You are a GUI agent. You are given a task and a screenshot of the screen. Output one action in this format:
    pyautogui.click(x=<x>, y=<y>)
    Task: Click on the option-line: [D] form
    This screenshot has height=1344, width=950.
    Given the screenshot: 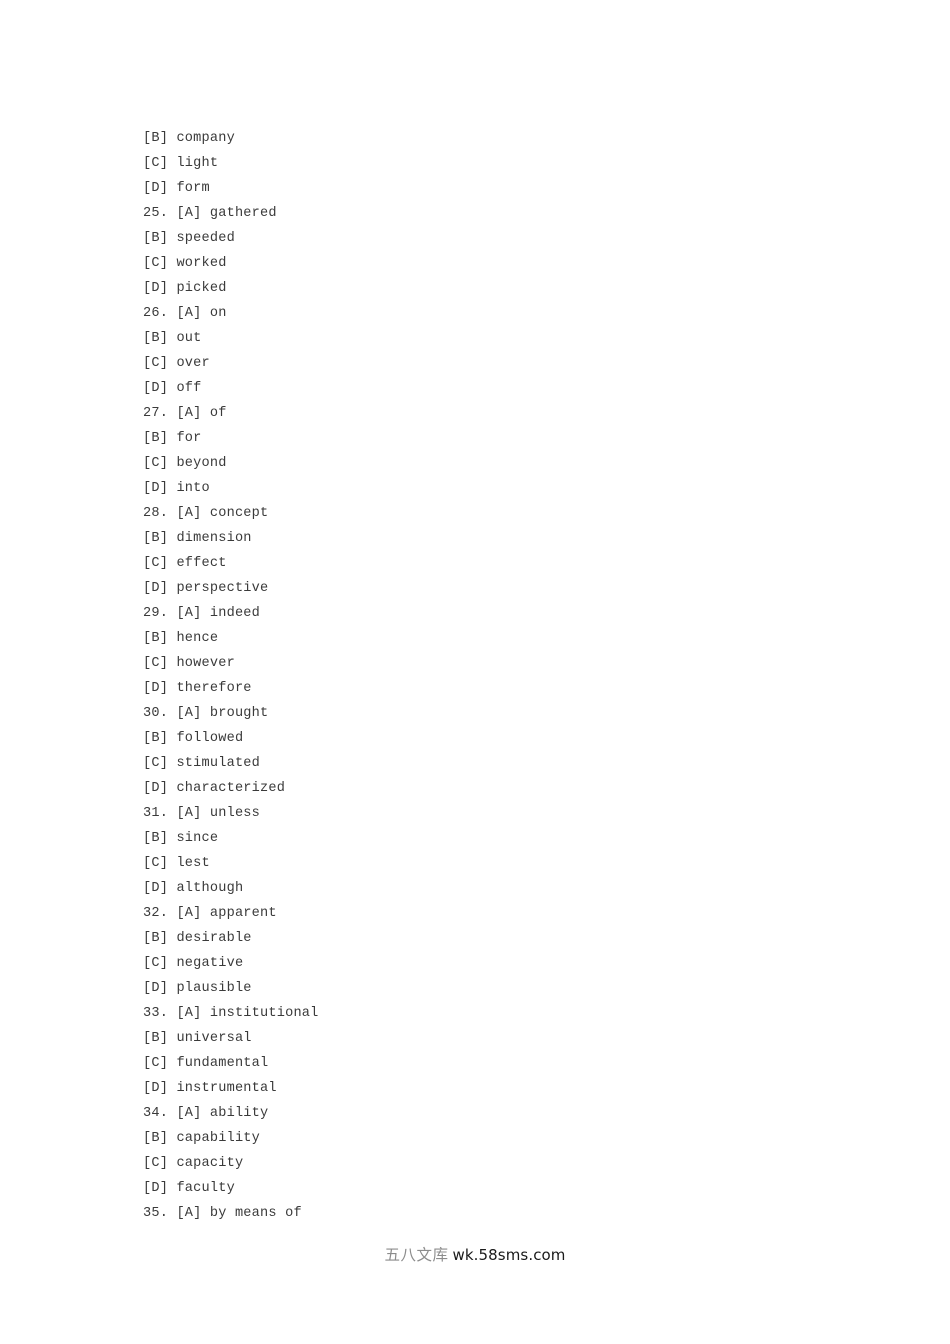 What is the action you would take?
    pyautogui.click(x=493, y=188)
    